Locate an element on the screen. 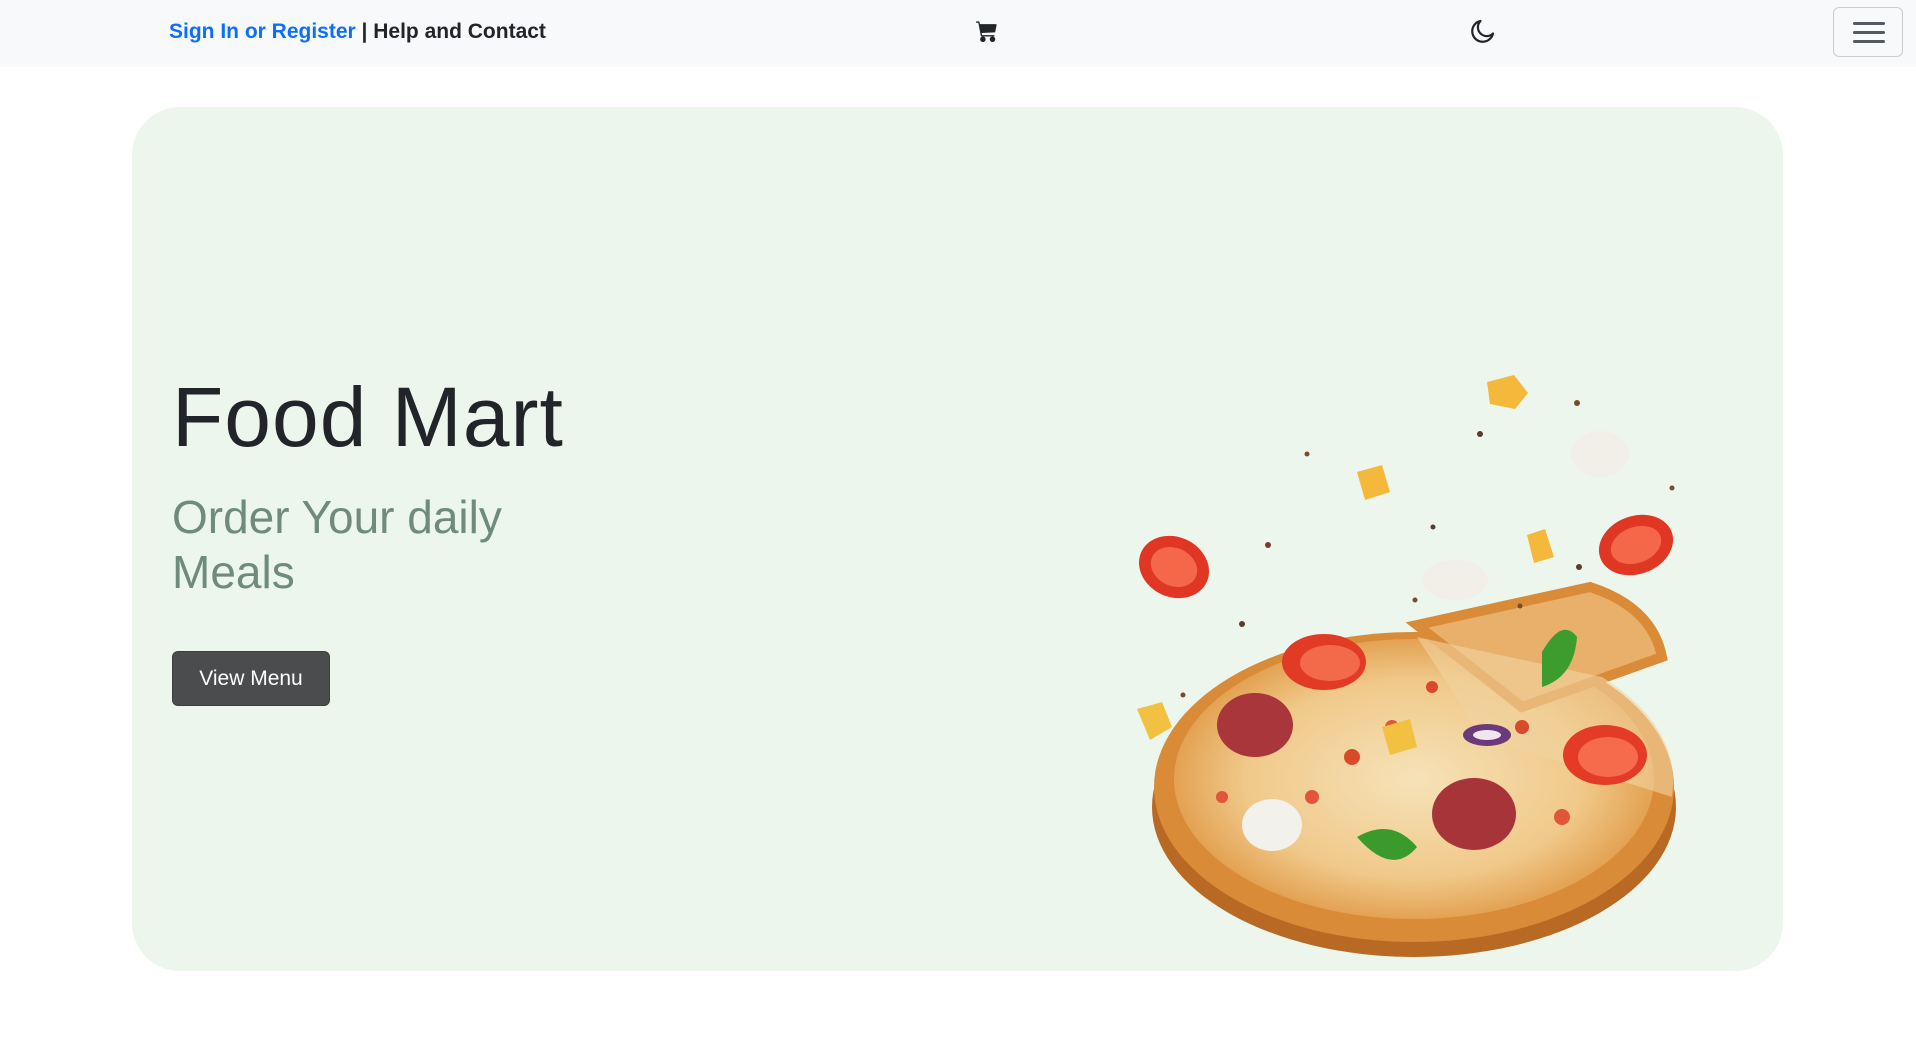  auth-links: Sign In or Register | Help and Contact is located at coordinates (357, 32).